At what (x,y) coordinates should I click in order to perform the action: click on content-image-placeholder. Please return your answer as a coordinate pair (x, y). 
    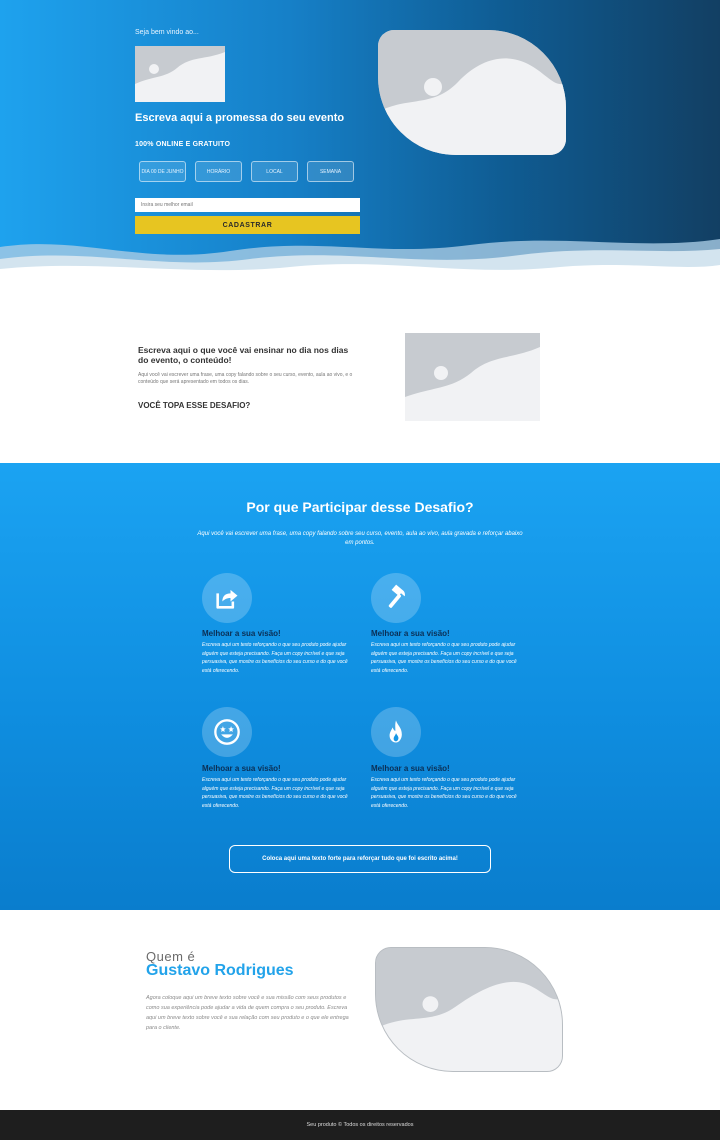
    Looking at the image, I should click on (472, 377).